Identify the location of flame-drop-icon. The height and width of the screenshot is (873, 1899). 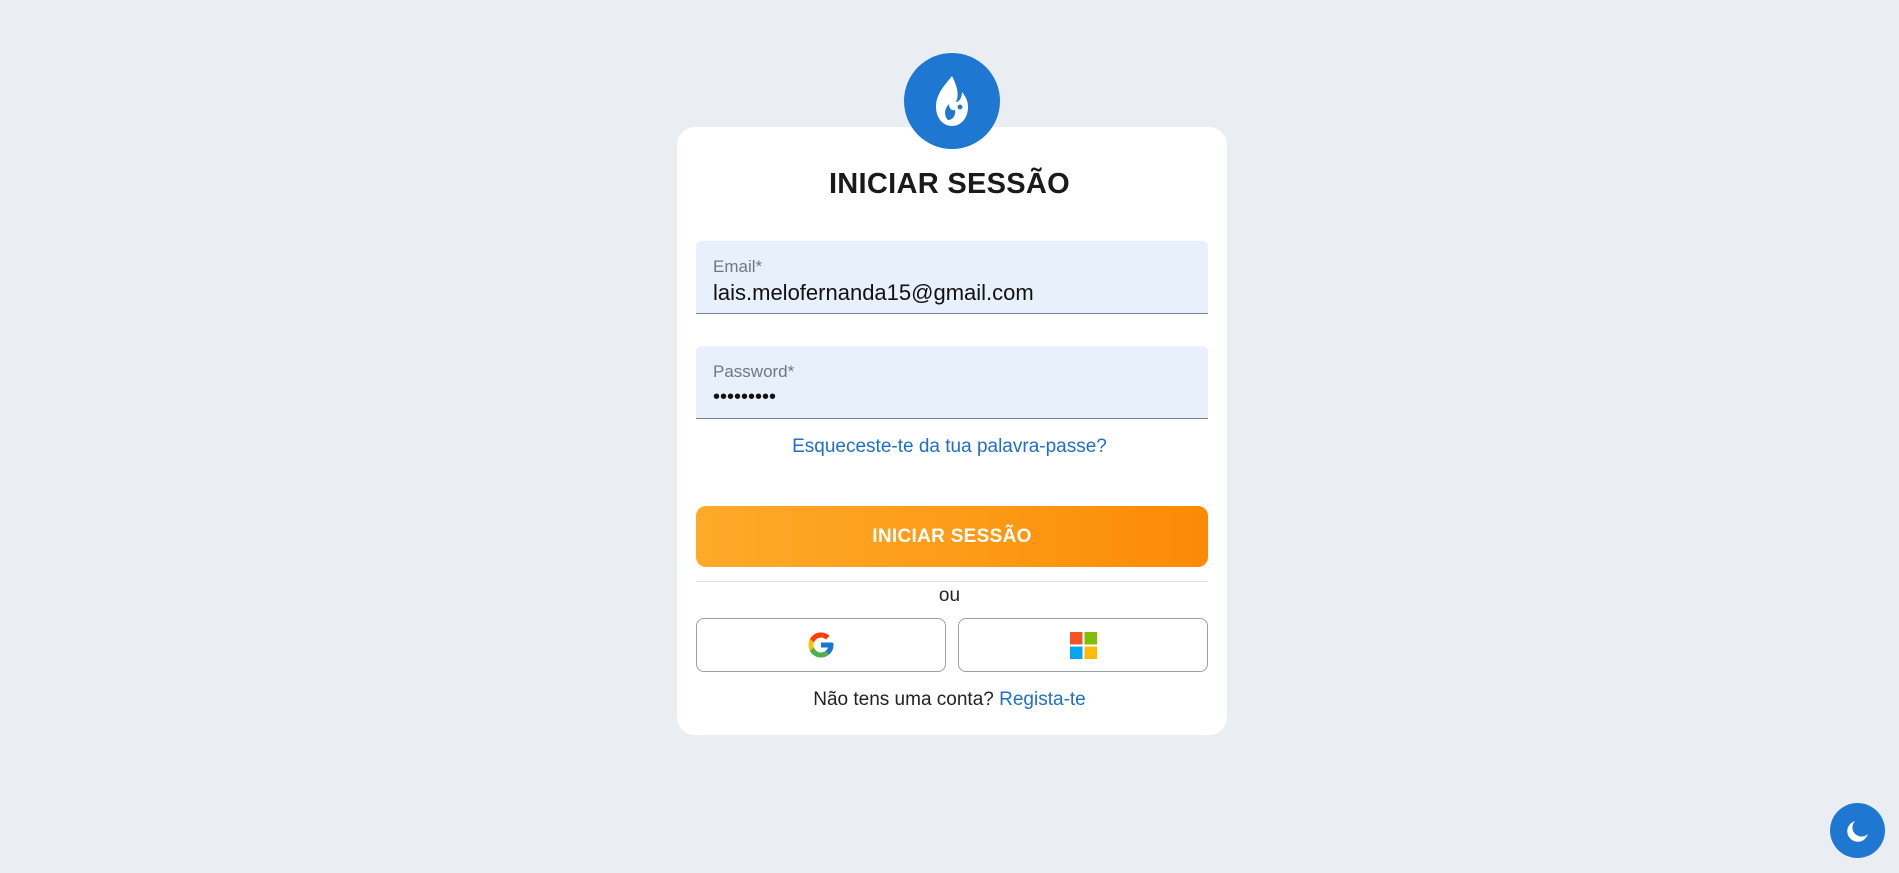
(952, 101).